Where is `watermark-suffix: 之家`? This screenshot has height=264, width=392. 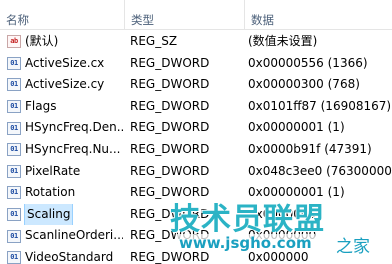
watermark-suffix: 之家 is located at coordinates (353, 247).